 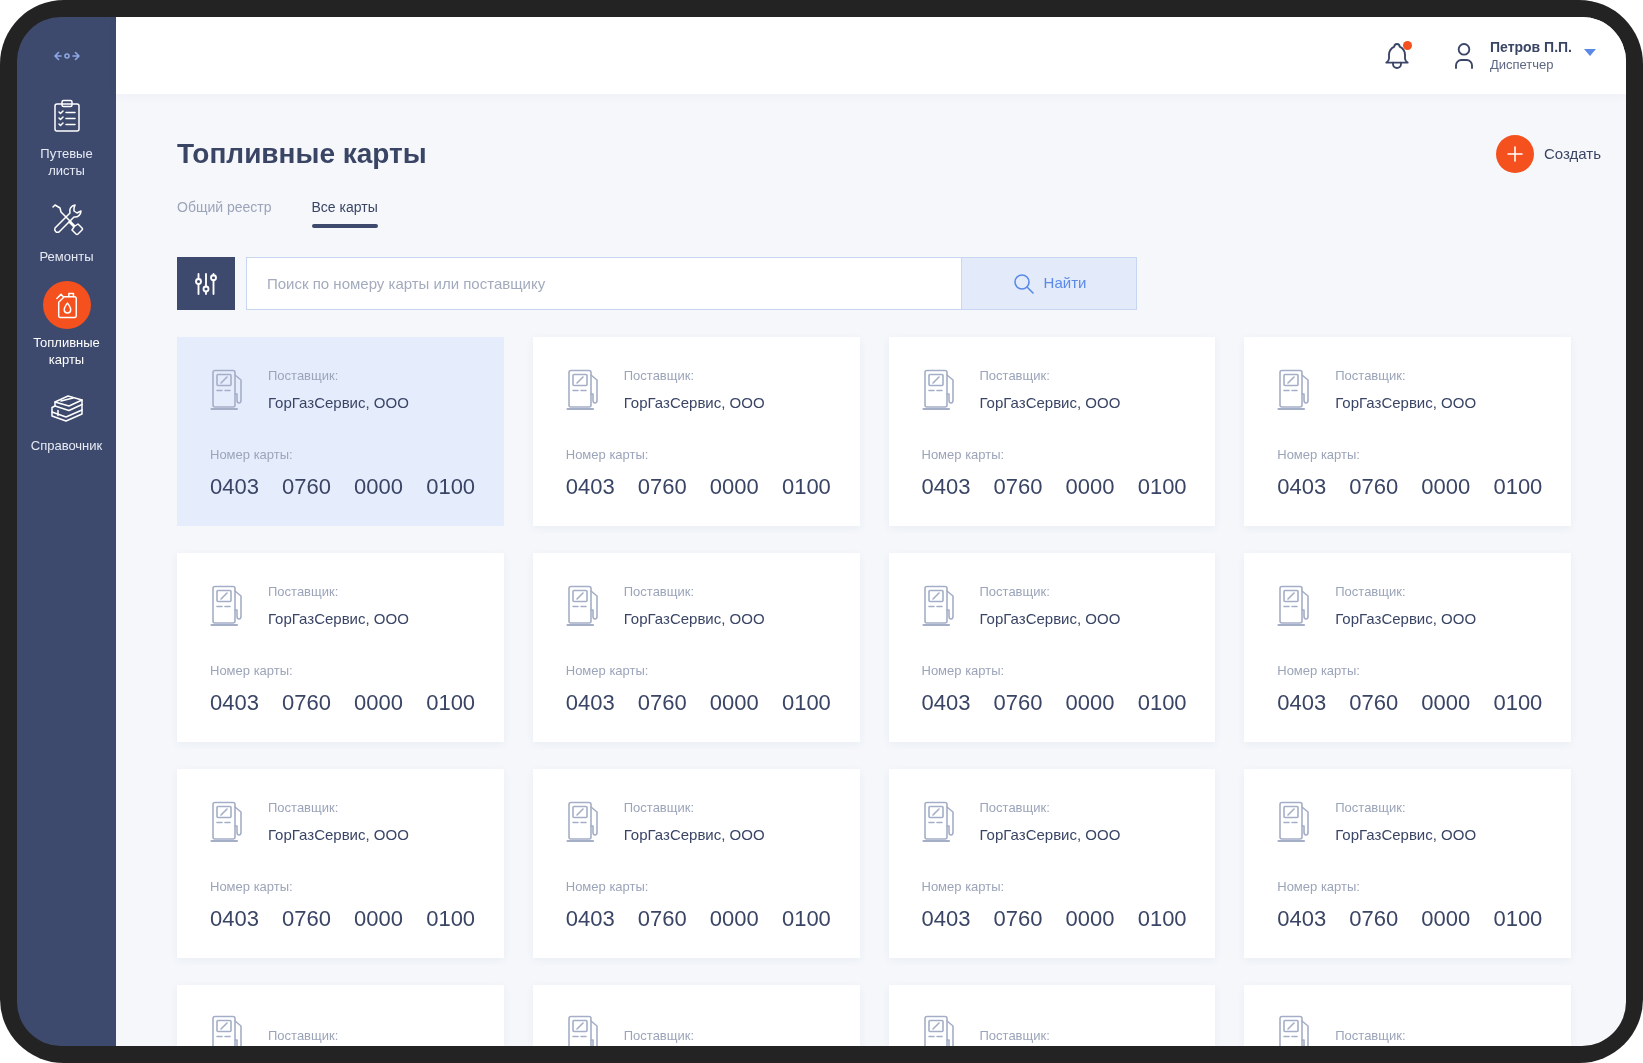 What do you see at coordinates (344, 213) in the screenshot?
I see `tab: Все карты` at bounding box center [344, 213].